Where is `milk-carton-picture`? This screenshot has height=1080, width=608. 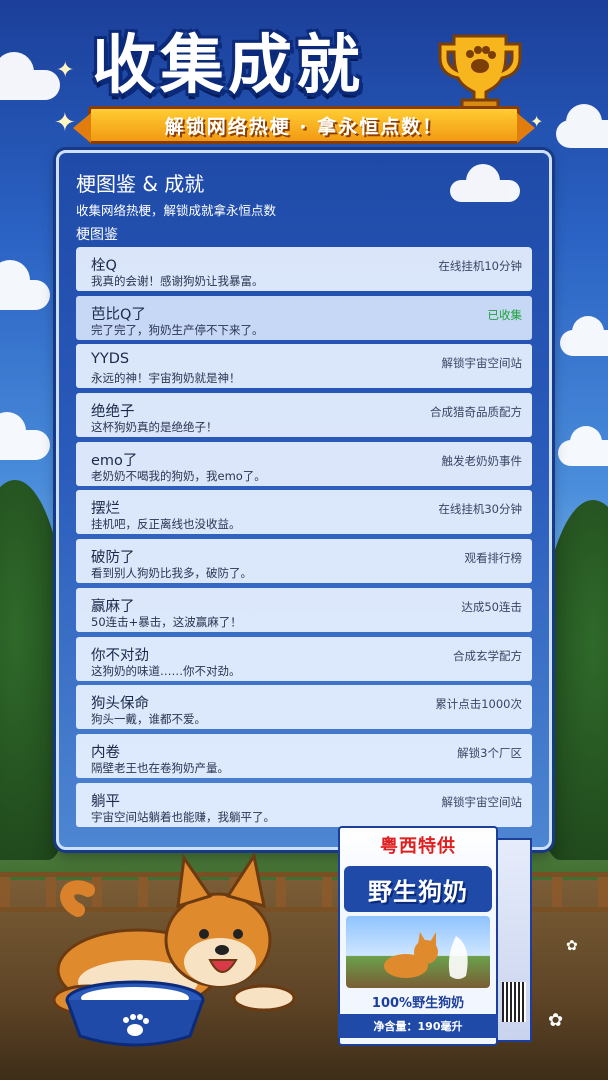 milk-carton-picture is located at coordinates (418, 952).